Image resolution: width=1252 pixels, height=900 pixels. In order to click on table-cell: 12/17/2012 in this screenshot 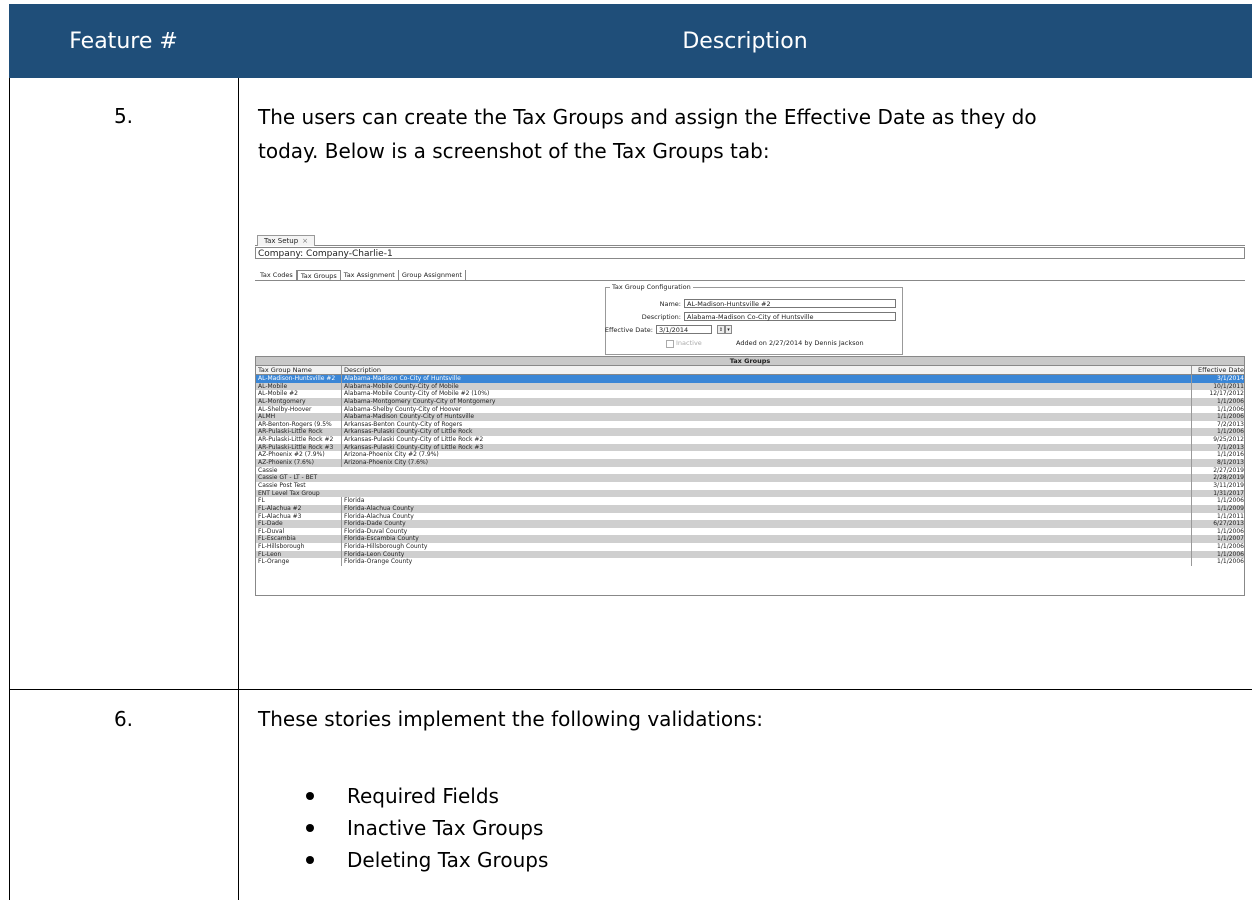, I will do `click(1217, 394)`.